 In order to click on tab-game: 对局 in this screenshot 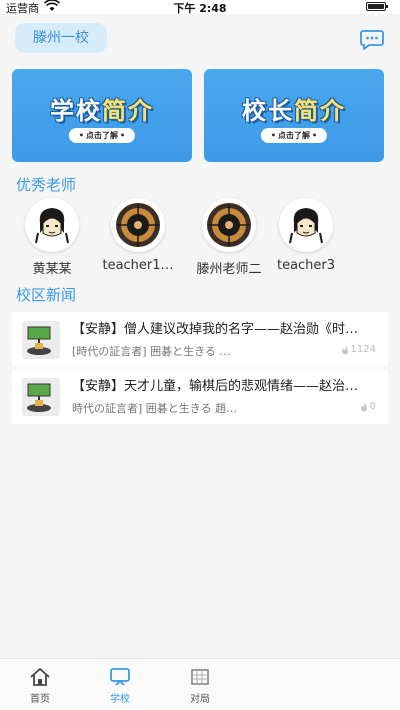, I will do `click(200, 684)`.